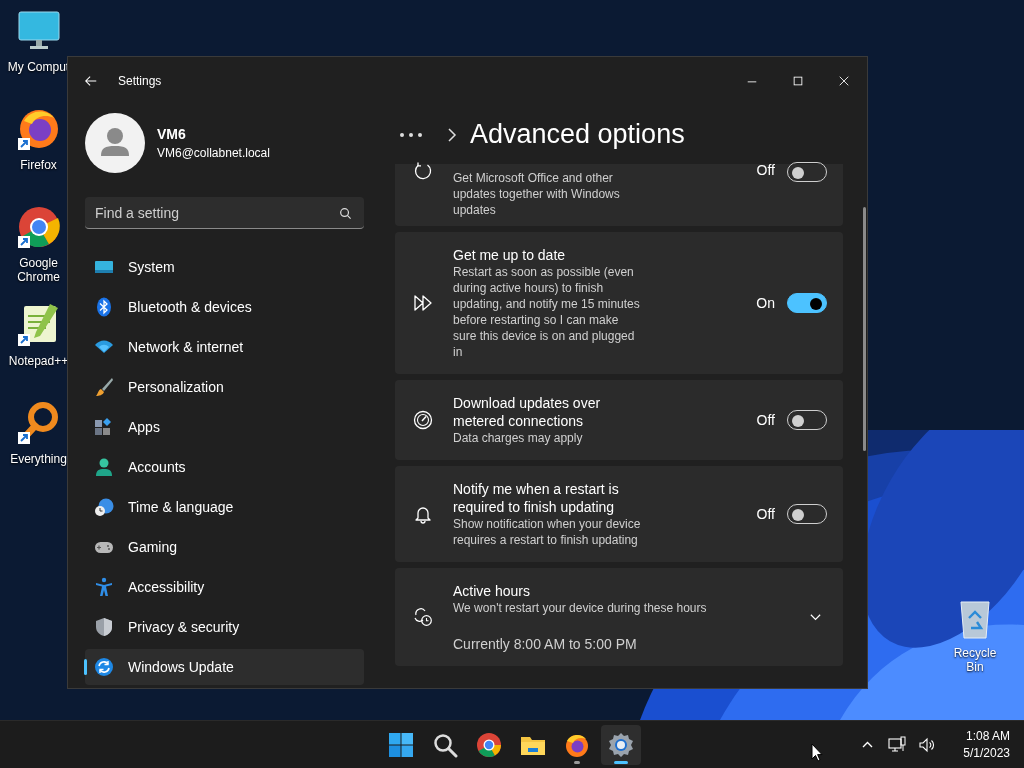 The width and height of the screenshot is (1024, 768). I want to click on network-icon, so click(897, 744).